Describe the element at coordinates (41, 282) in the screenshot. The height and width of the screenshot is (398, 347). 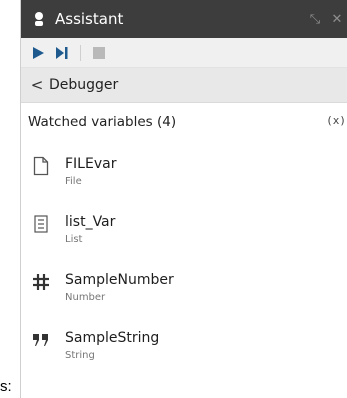
I see `hash-icon` at that location.